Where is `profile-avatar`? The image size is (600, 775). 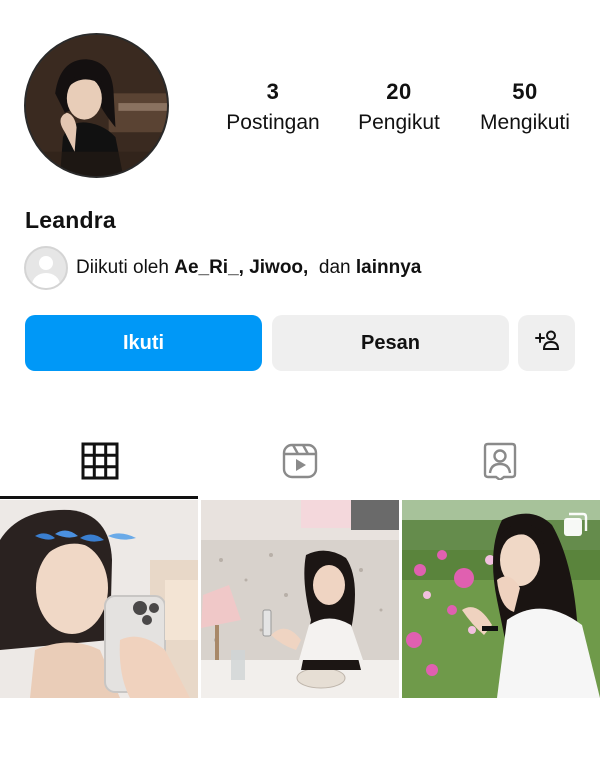 profile-avatar is located at coordinates (96, 105).